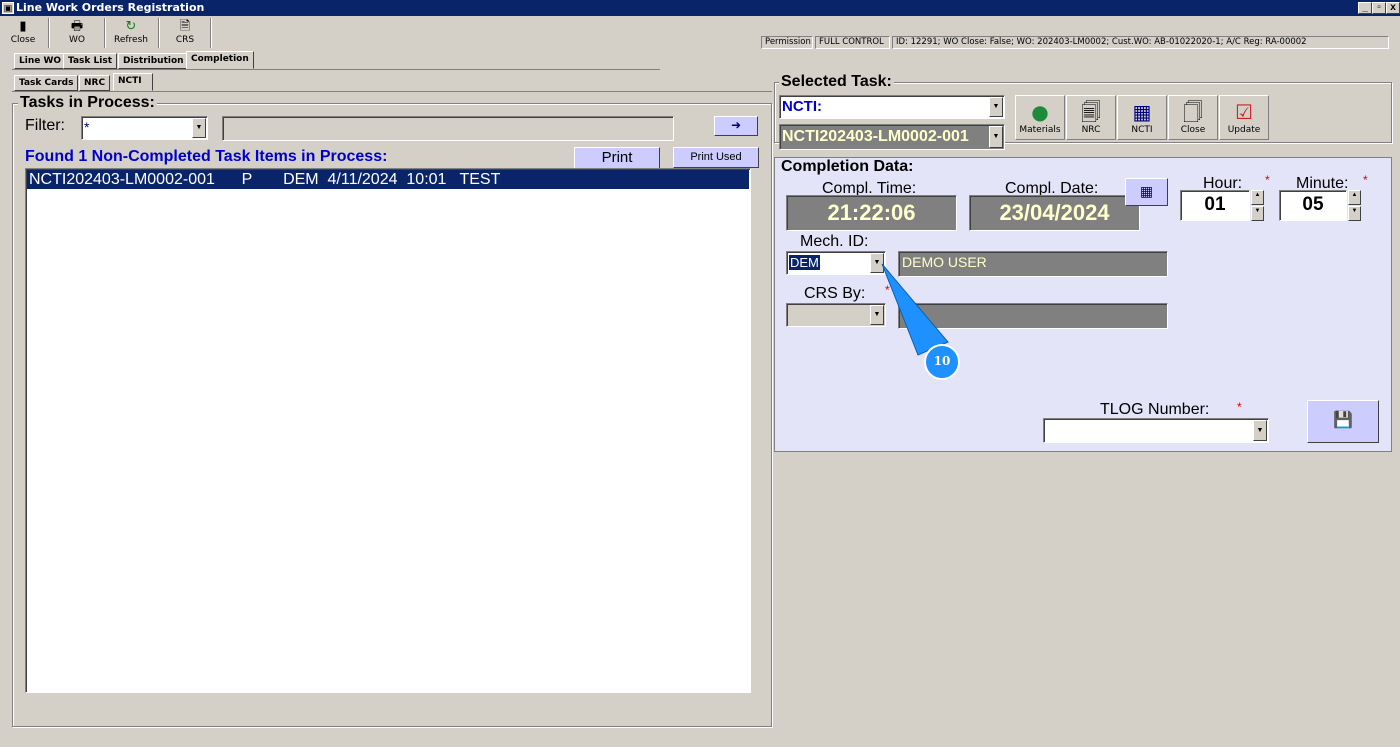 The height and width of the screenshot is (747, 1400). Describe the element at coordinates (915, 309) in the screenshot. I see `callout-tail` at that location.